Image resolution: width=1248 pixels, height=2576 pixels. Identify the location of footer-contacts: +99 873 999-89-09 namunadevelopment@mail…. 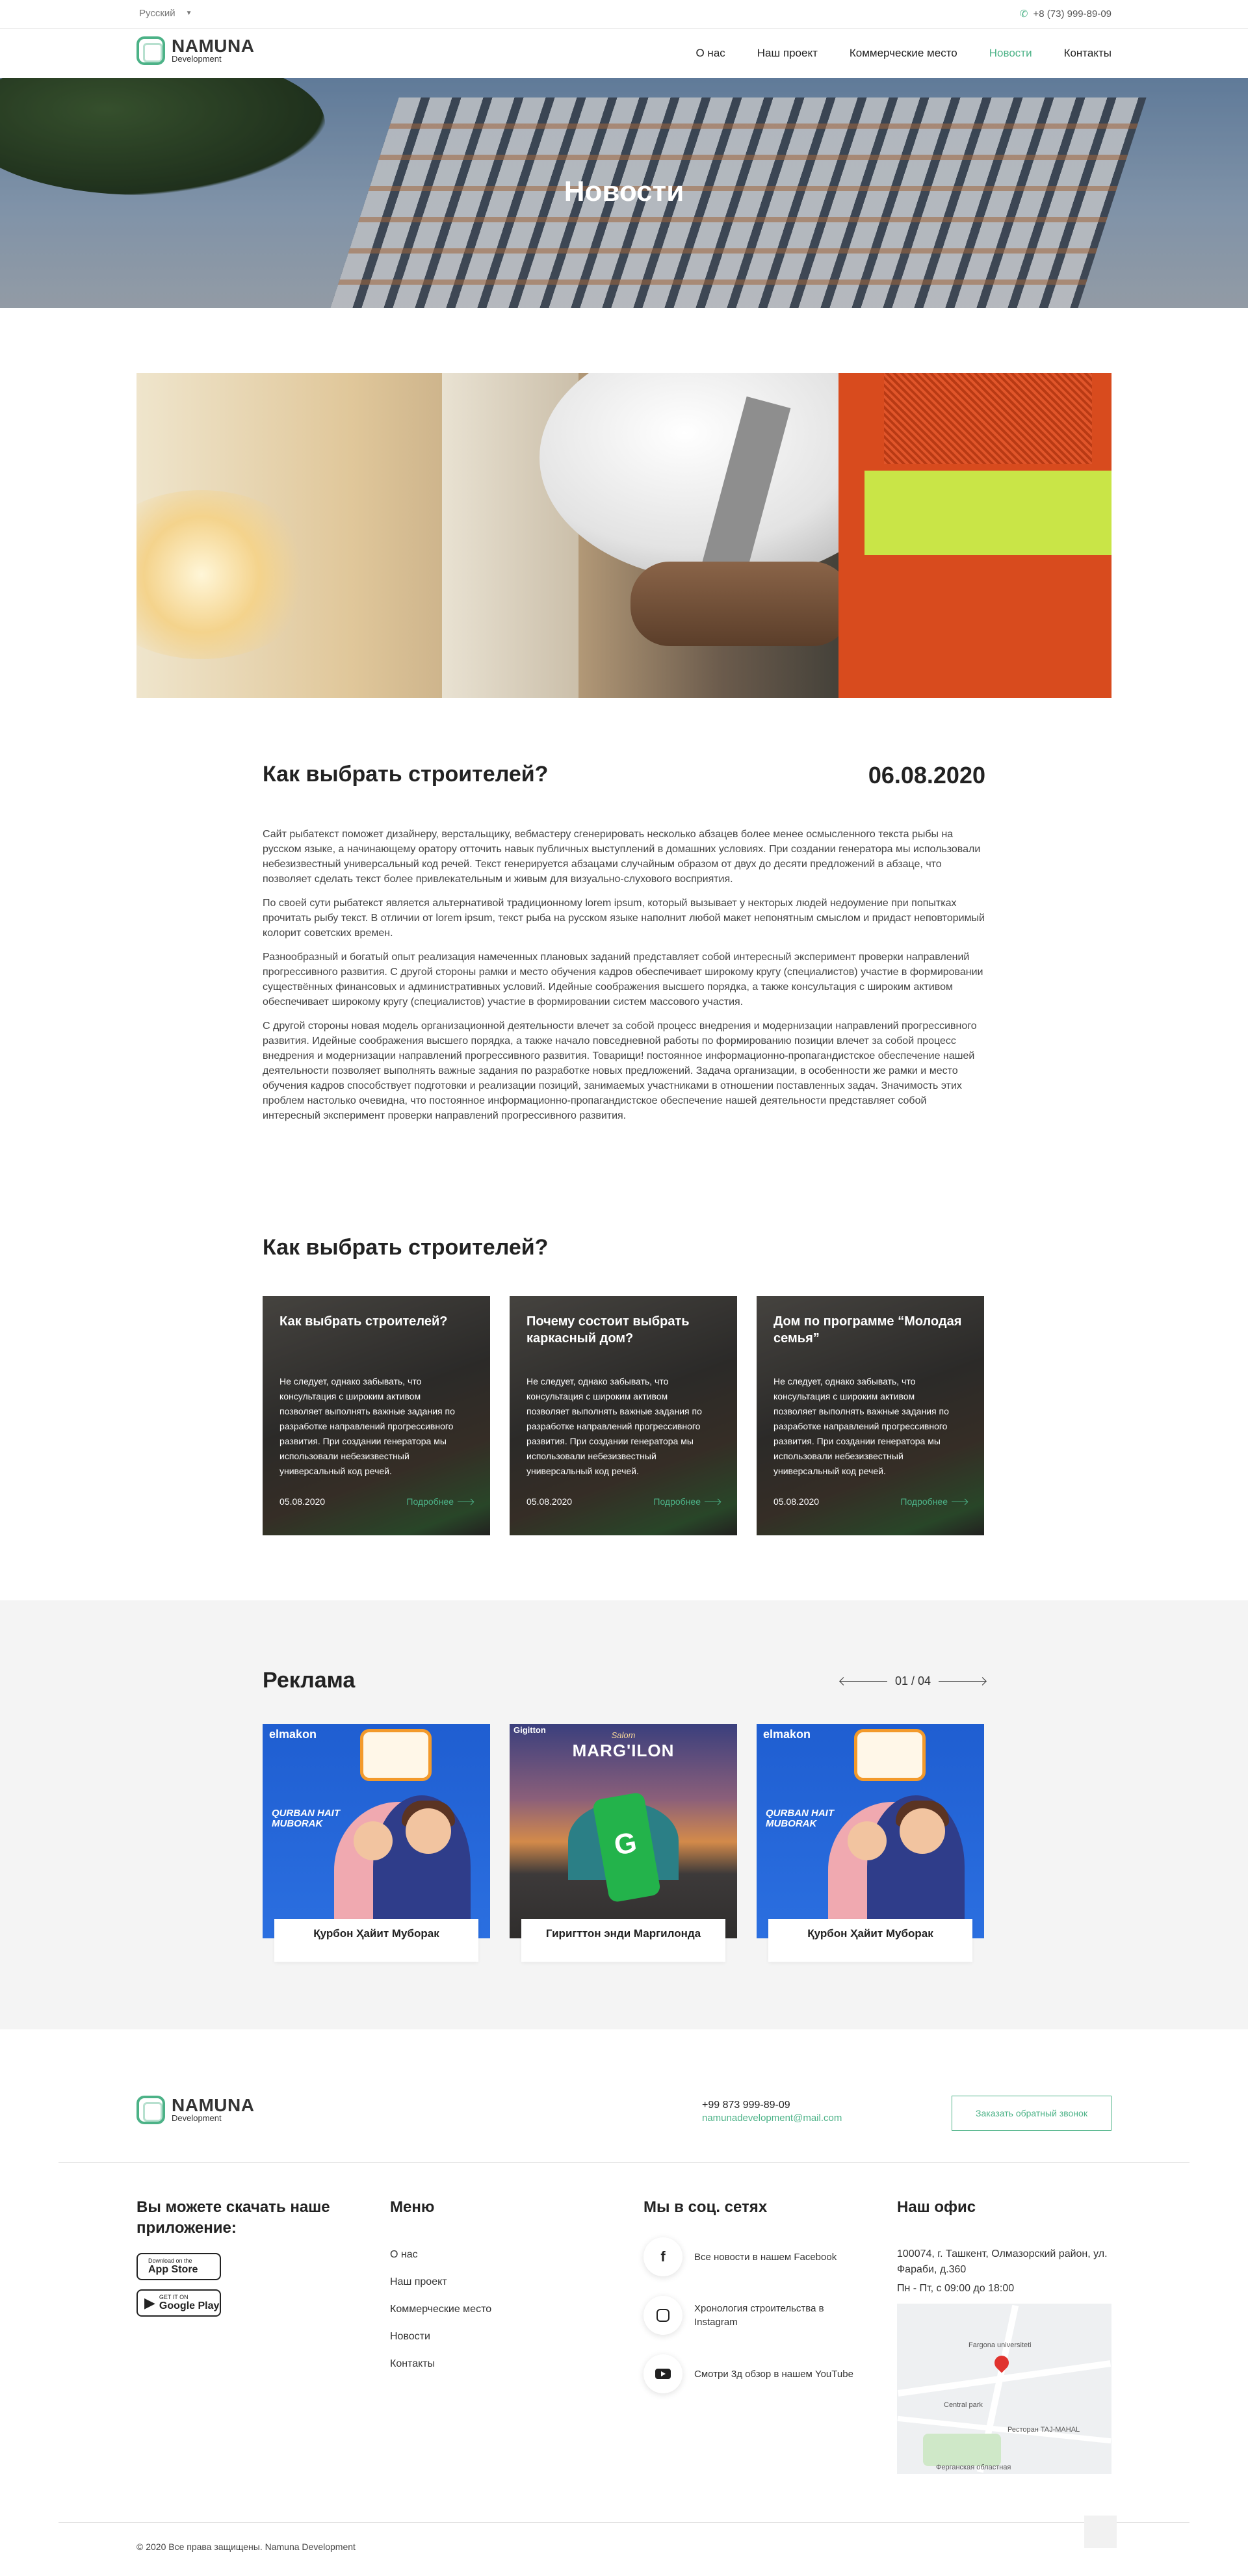
(772, 2112).